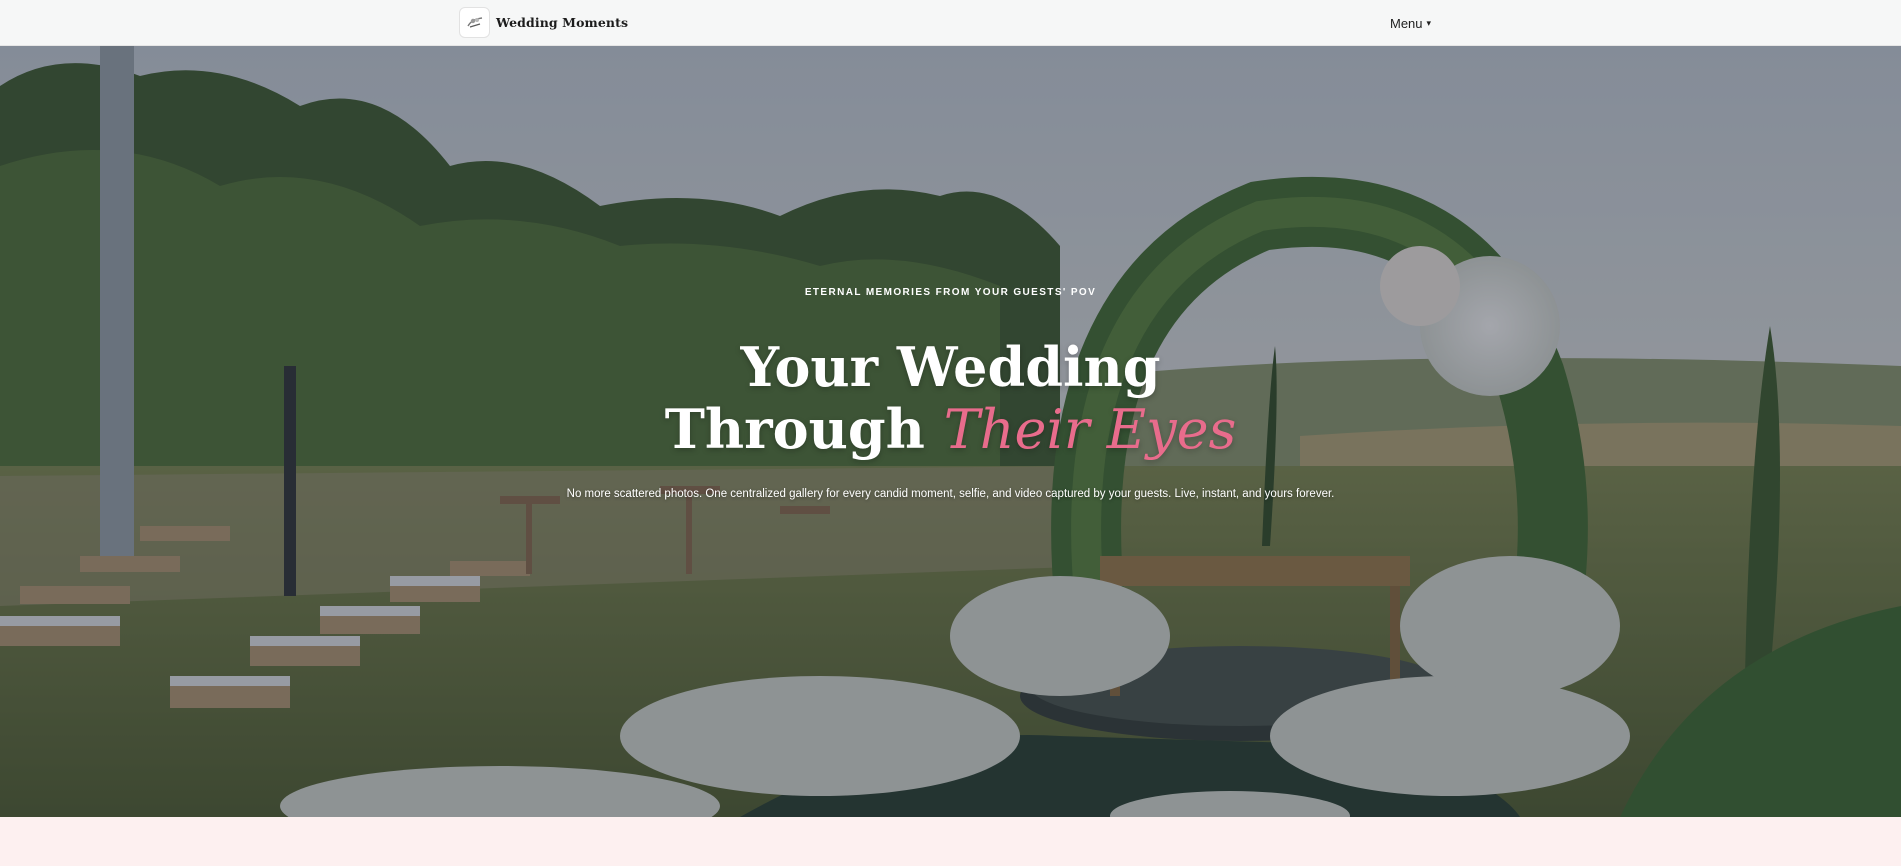 Image resolution: width=1901 pixels, height=866 pixels. Describe the element at coordinates (950, 23) in the screenshot. I see `top-navigation-bar: Wedding Moments Menu ▾` at that location.